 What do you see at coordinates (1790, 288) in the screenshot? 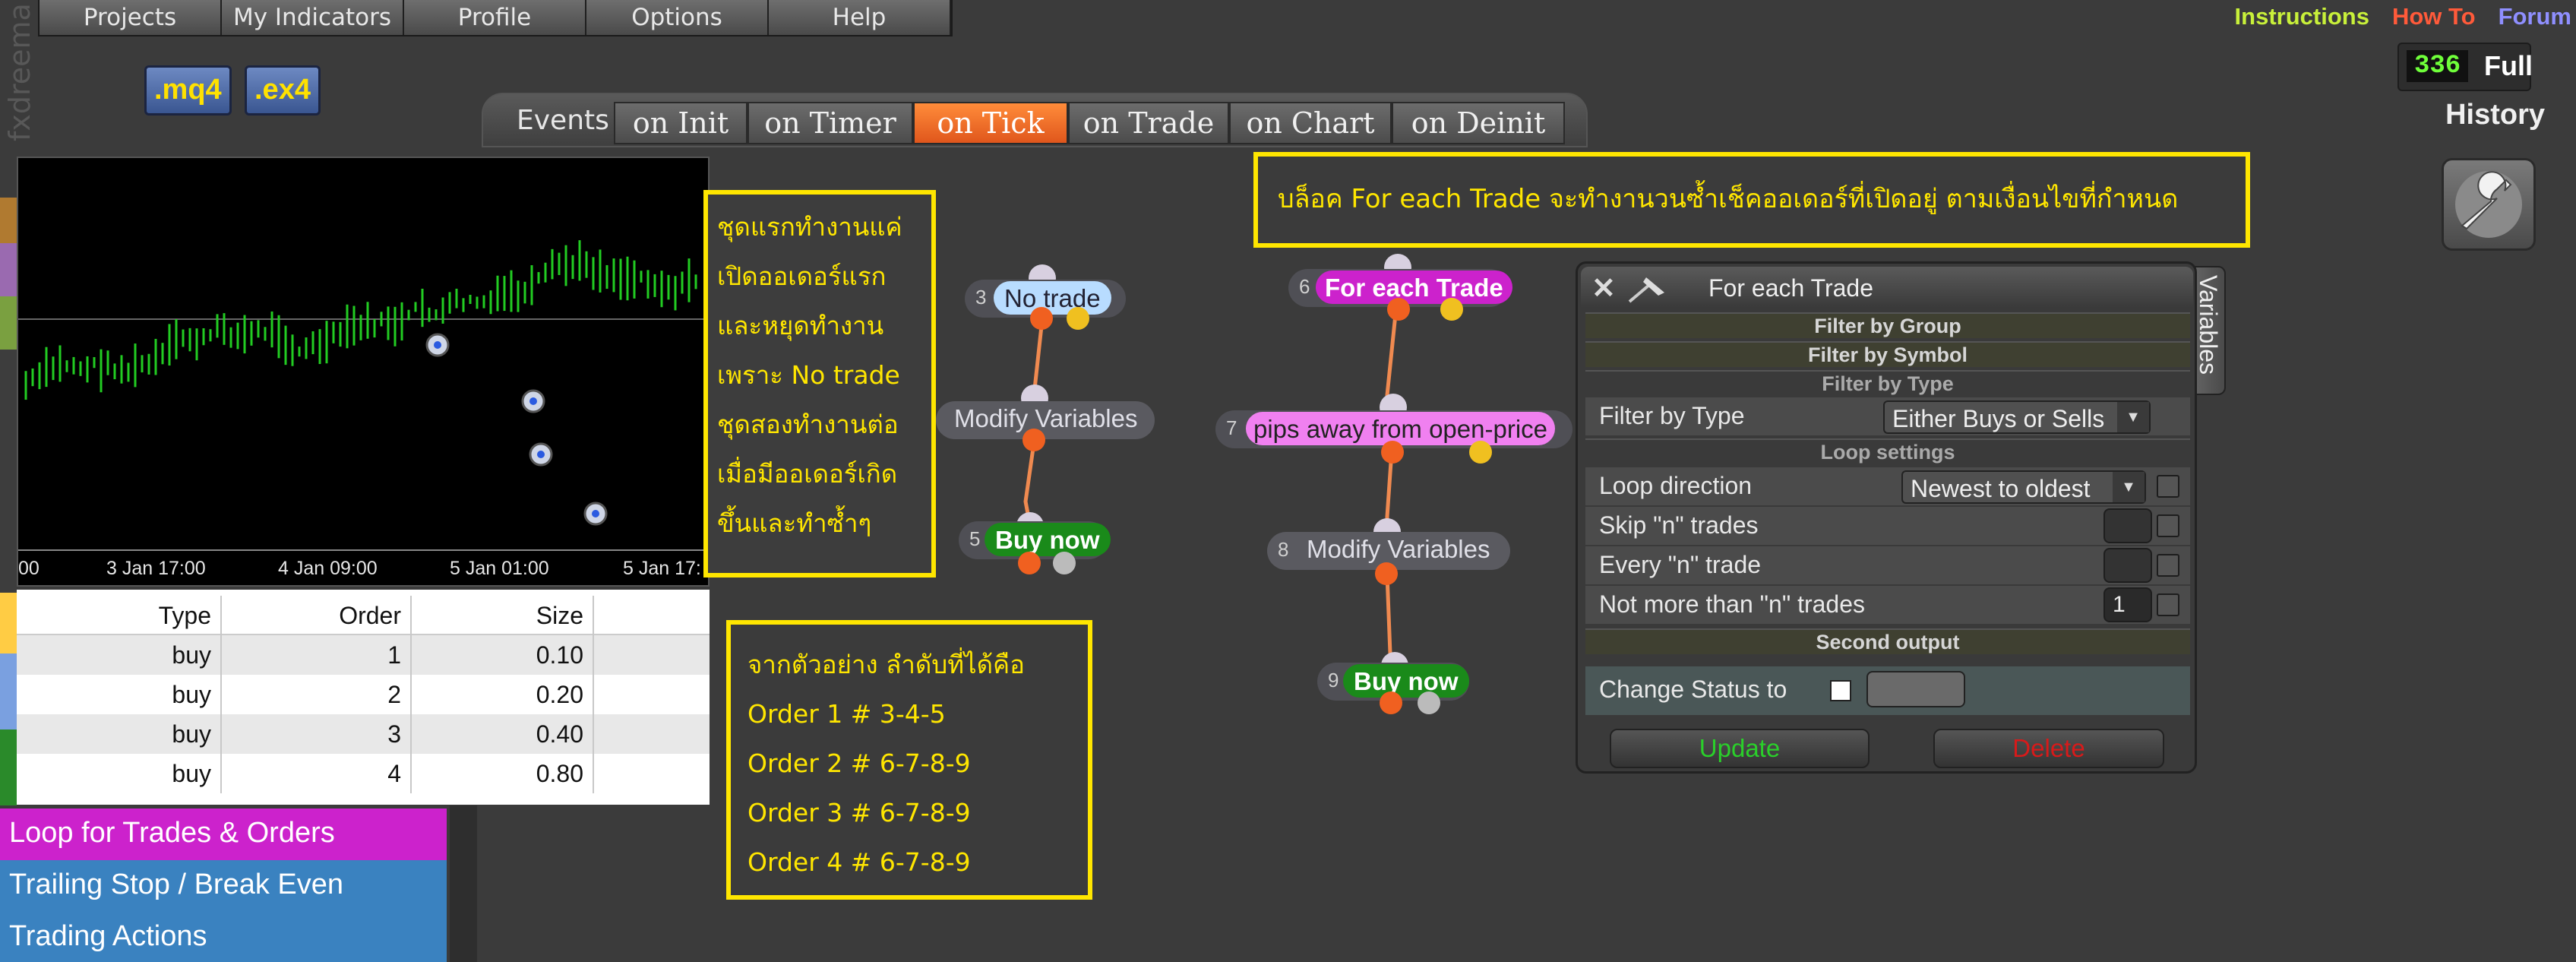
I see `panel-title: For each Trade` at bounding box center [1790, 288].